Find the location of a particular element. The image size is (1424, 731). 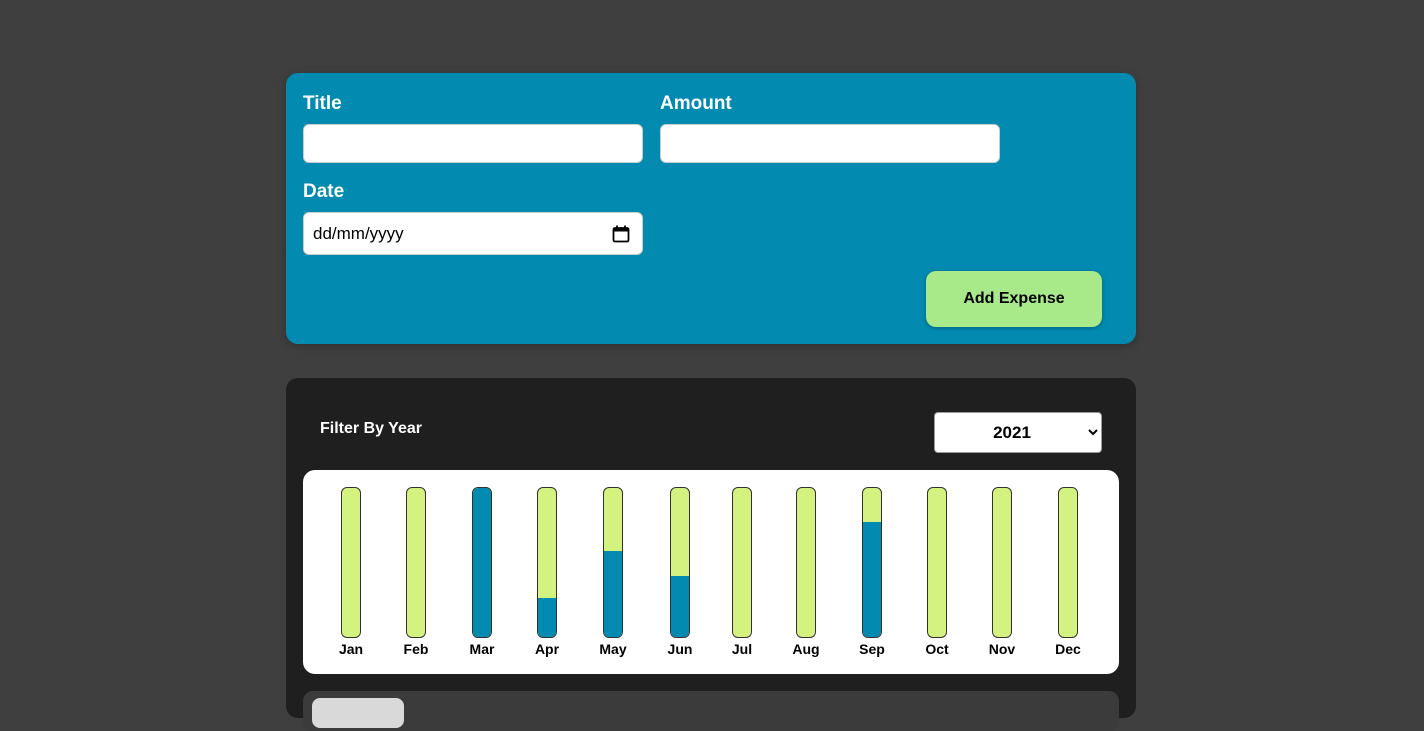

title-label: Title is located at coordinates (322, 103).